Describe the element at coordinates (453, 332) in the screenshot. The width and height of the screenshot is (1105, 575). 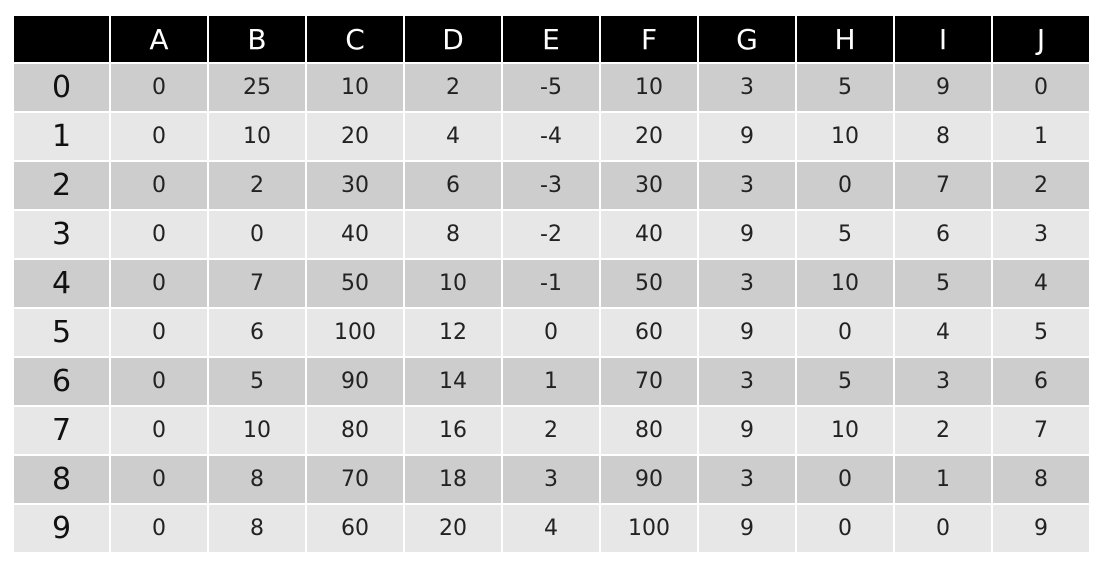
I see `table-cell: 12` at that location.